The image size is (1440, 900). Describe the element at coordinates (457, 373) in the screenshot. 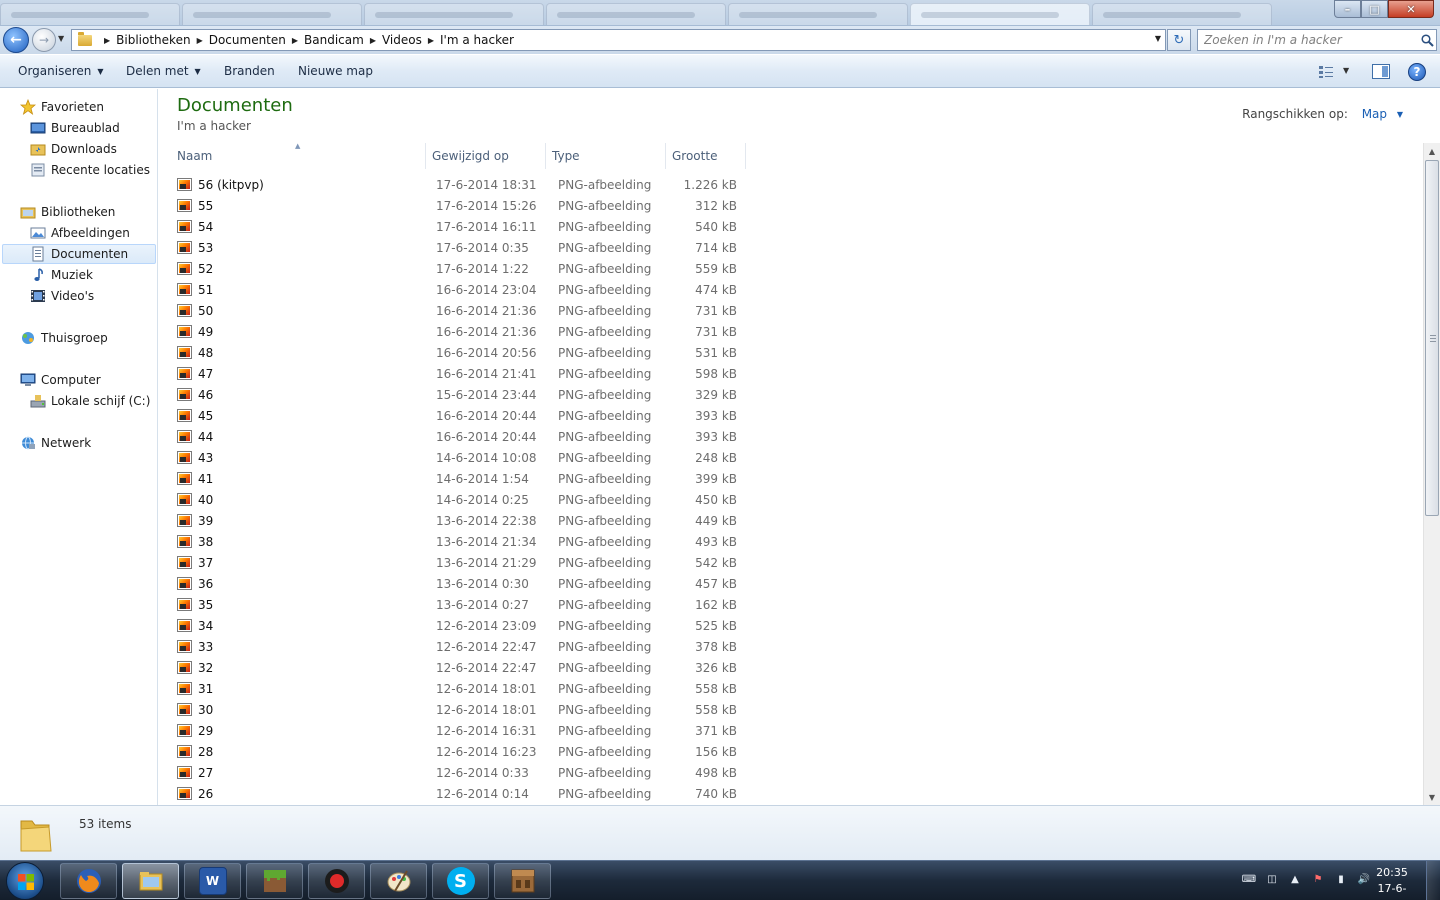

I see `file-row: 47 16-6-2014 21:41 PNG-afbeelding 598 kB` at that location.